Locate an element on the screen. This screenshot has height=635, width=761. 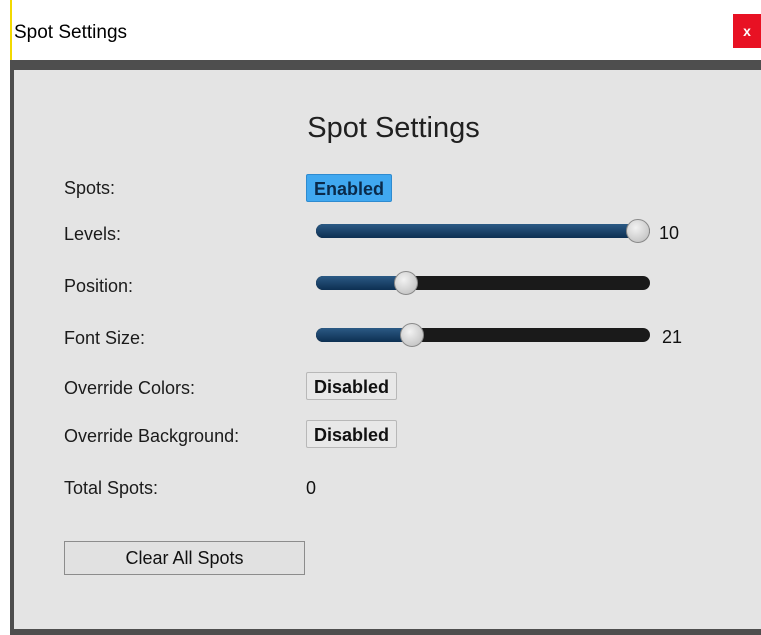
title-bar: Spot Settings x is located at coordinates (380, 30).